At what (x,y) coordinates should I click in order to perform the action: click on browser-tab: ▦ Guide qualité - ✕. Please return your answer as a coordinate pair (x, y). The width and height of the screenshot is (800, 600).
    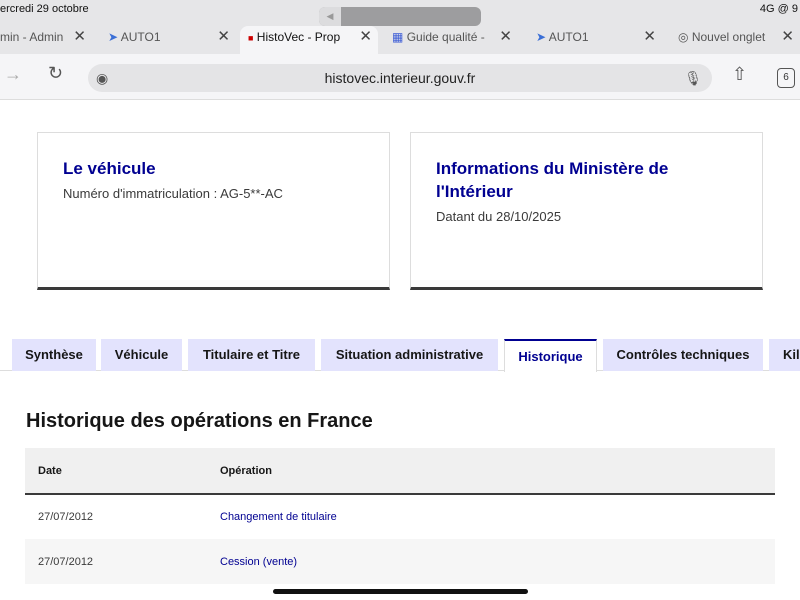
    Looking at the image, I should click on (453, 40).